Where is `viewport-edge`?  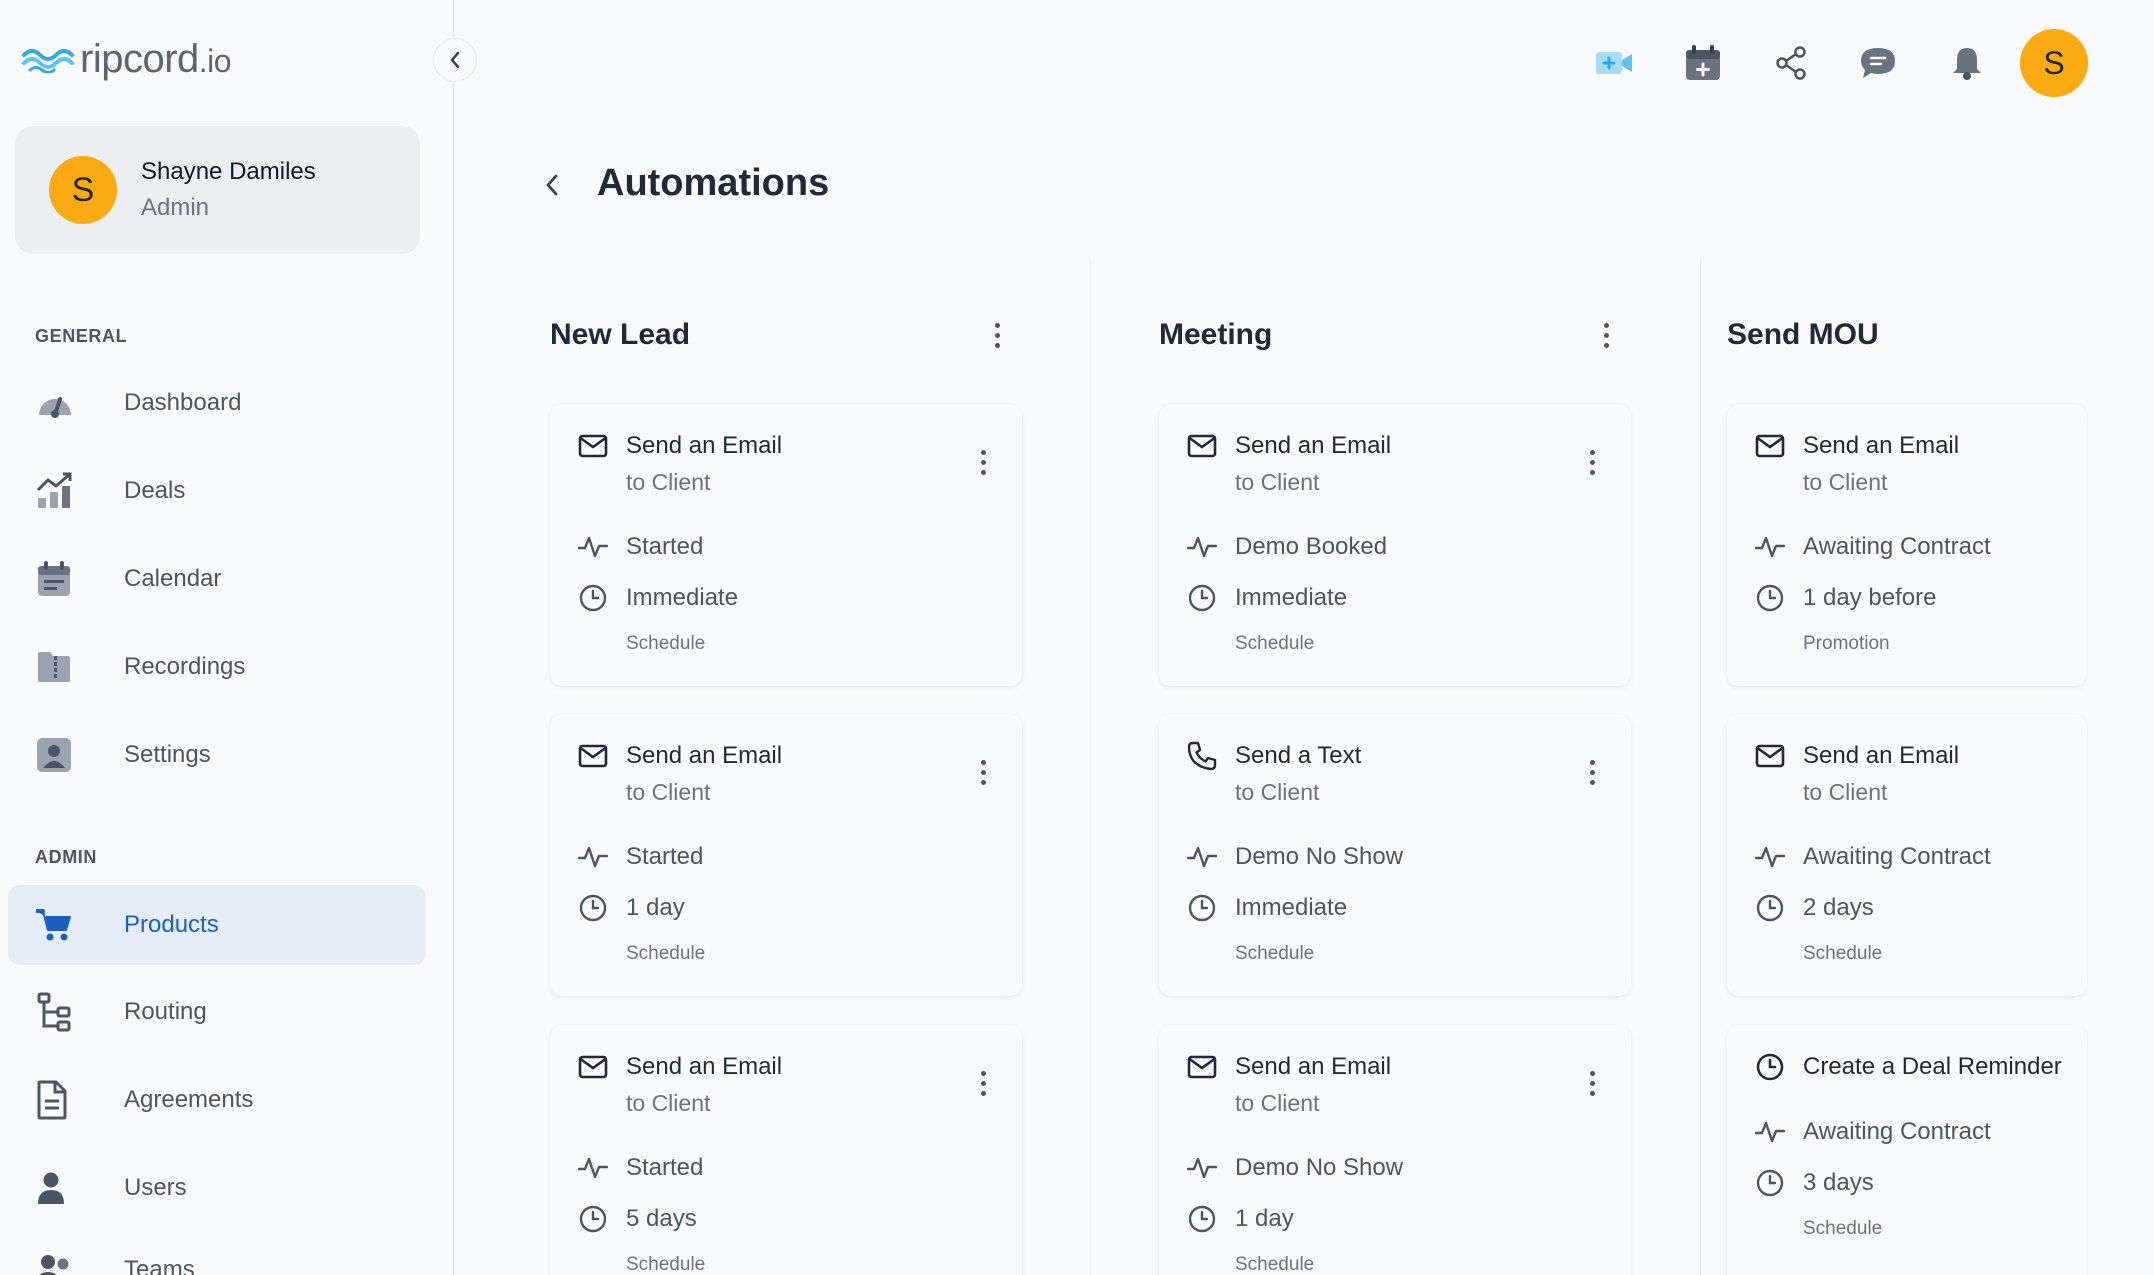
viewport-edge is located at coordinates (2121, 767).